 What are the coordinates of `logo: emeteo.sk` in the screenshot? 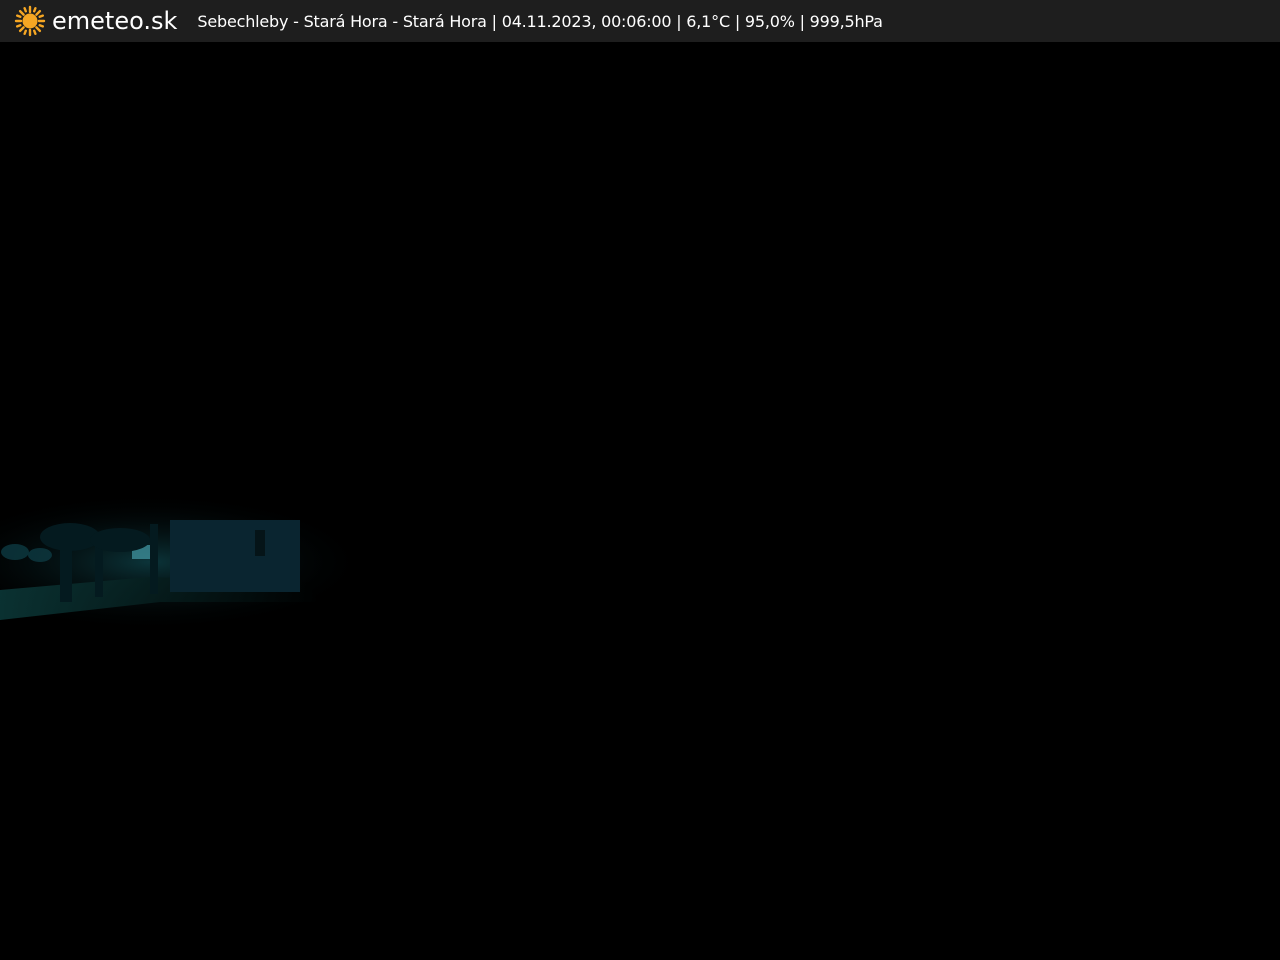 It's located at (95, 21).